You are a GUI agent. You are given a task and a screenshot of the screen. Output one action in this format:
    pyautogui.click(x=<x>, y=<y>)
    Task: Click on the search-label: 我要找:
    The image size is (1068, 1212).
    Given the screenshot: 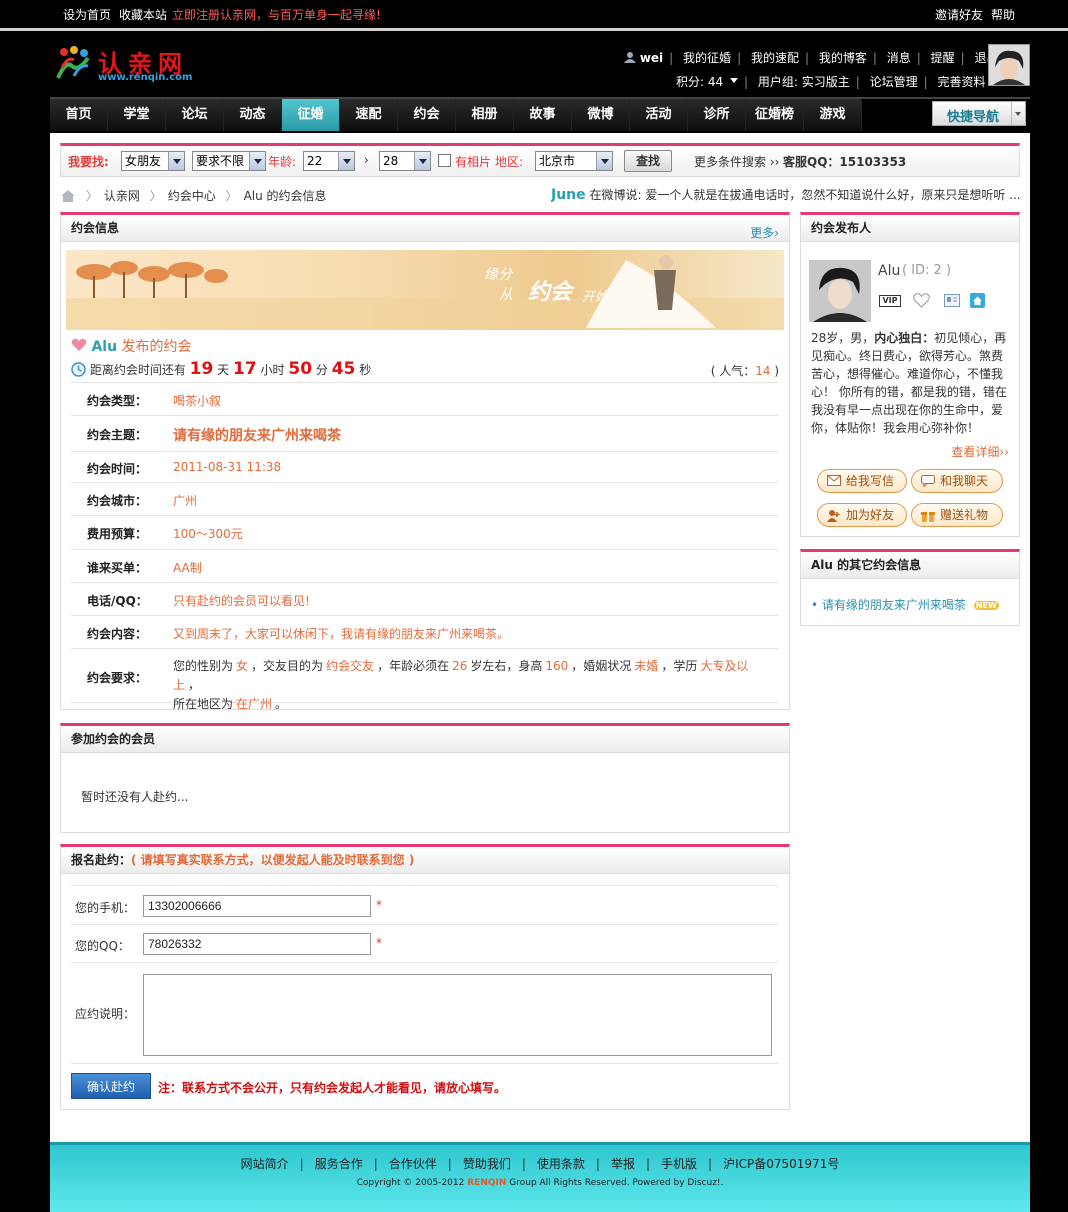 What is the action you would take?
    pyautogui.click(x=88, y=162)
    